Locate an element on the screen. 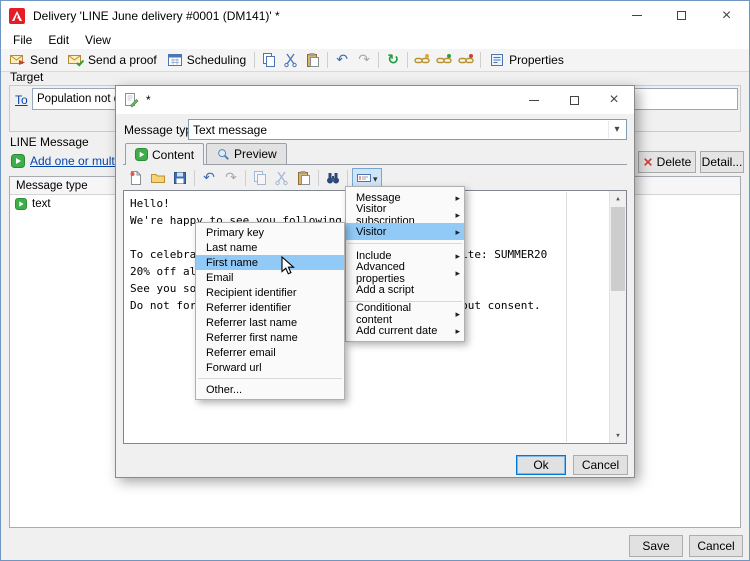 The image size is (750, 561). link-button is located at coordinates (422, 60).